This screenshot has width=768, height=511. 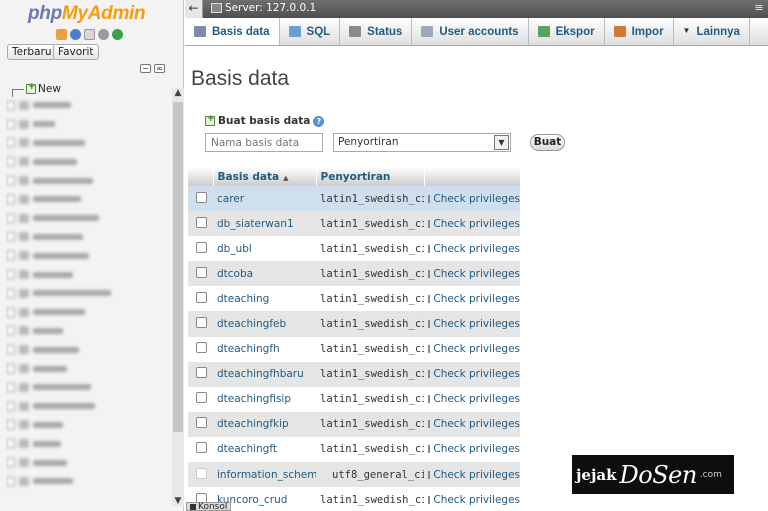 What do you see at coordinates (310, 31) in the screenshot?
I see `tab-sql: SQL` at bounding box center [310, 31].